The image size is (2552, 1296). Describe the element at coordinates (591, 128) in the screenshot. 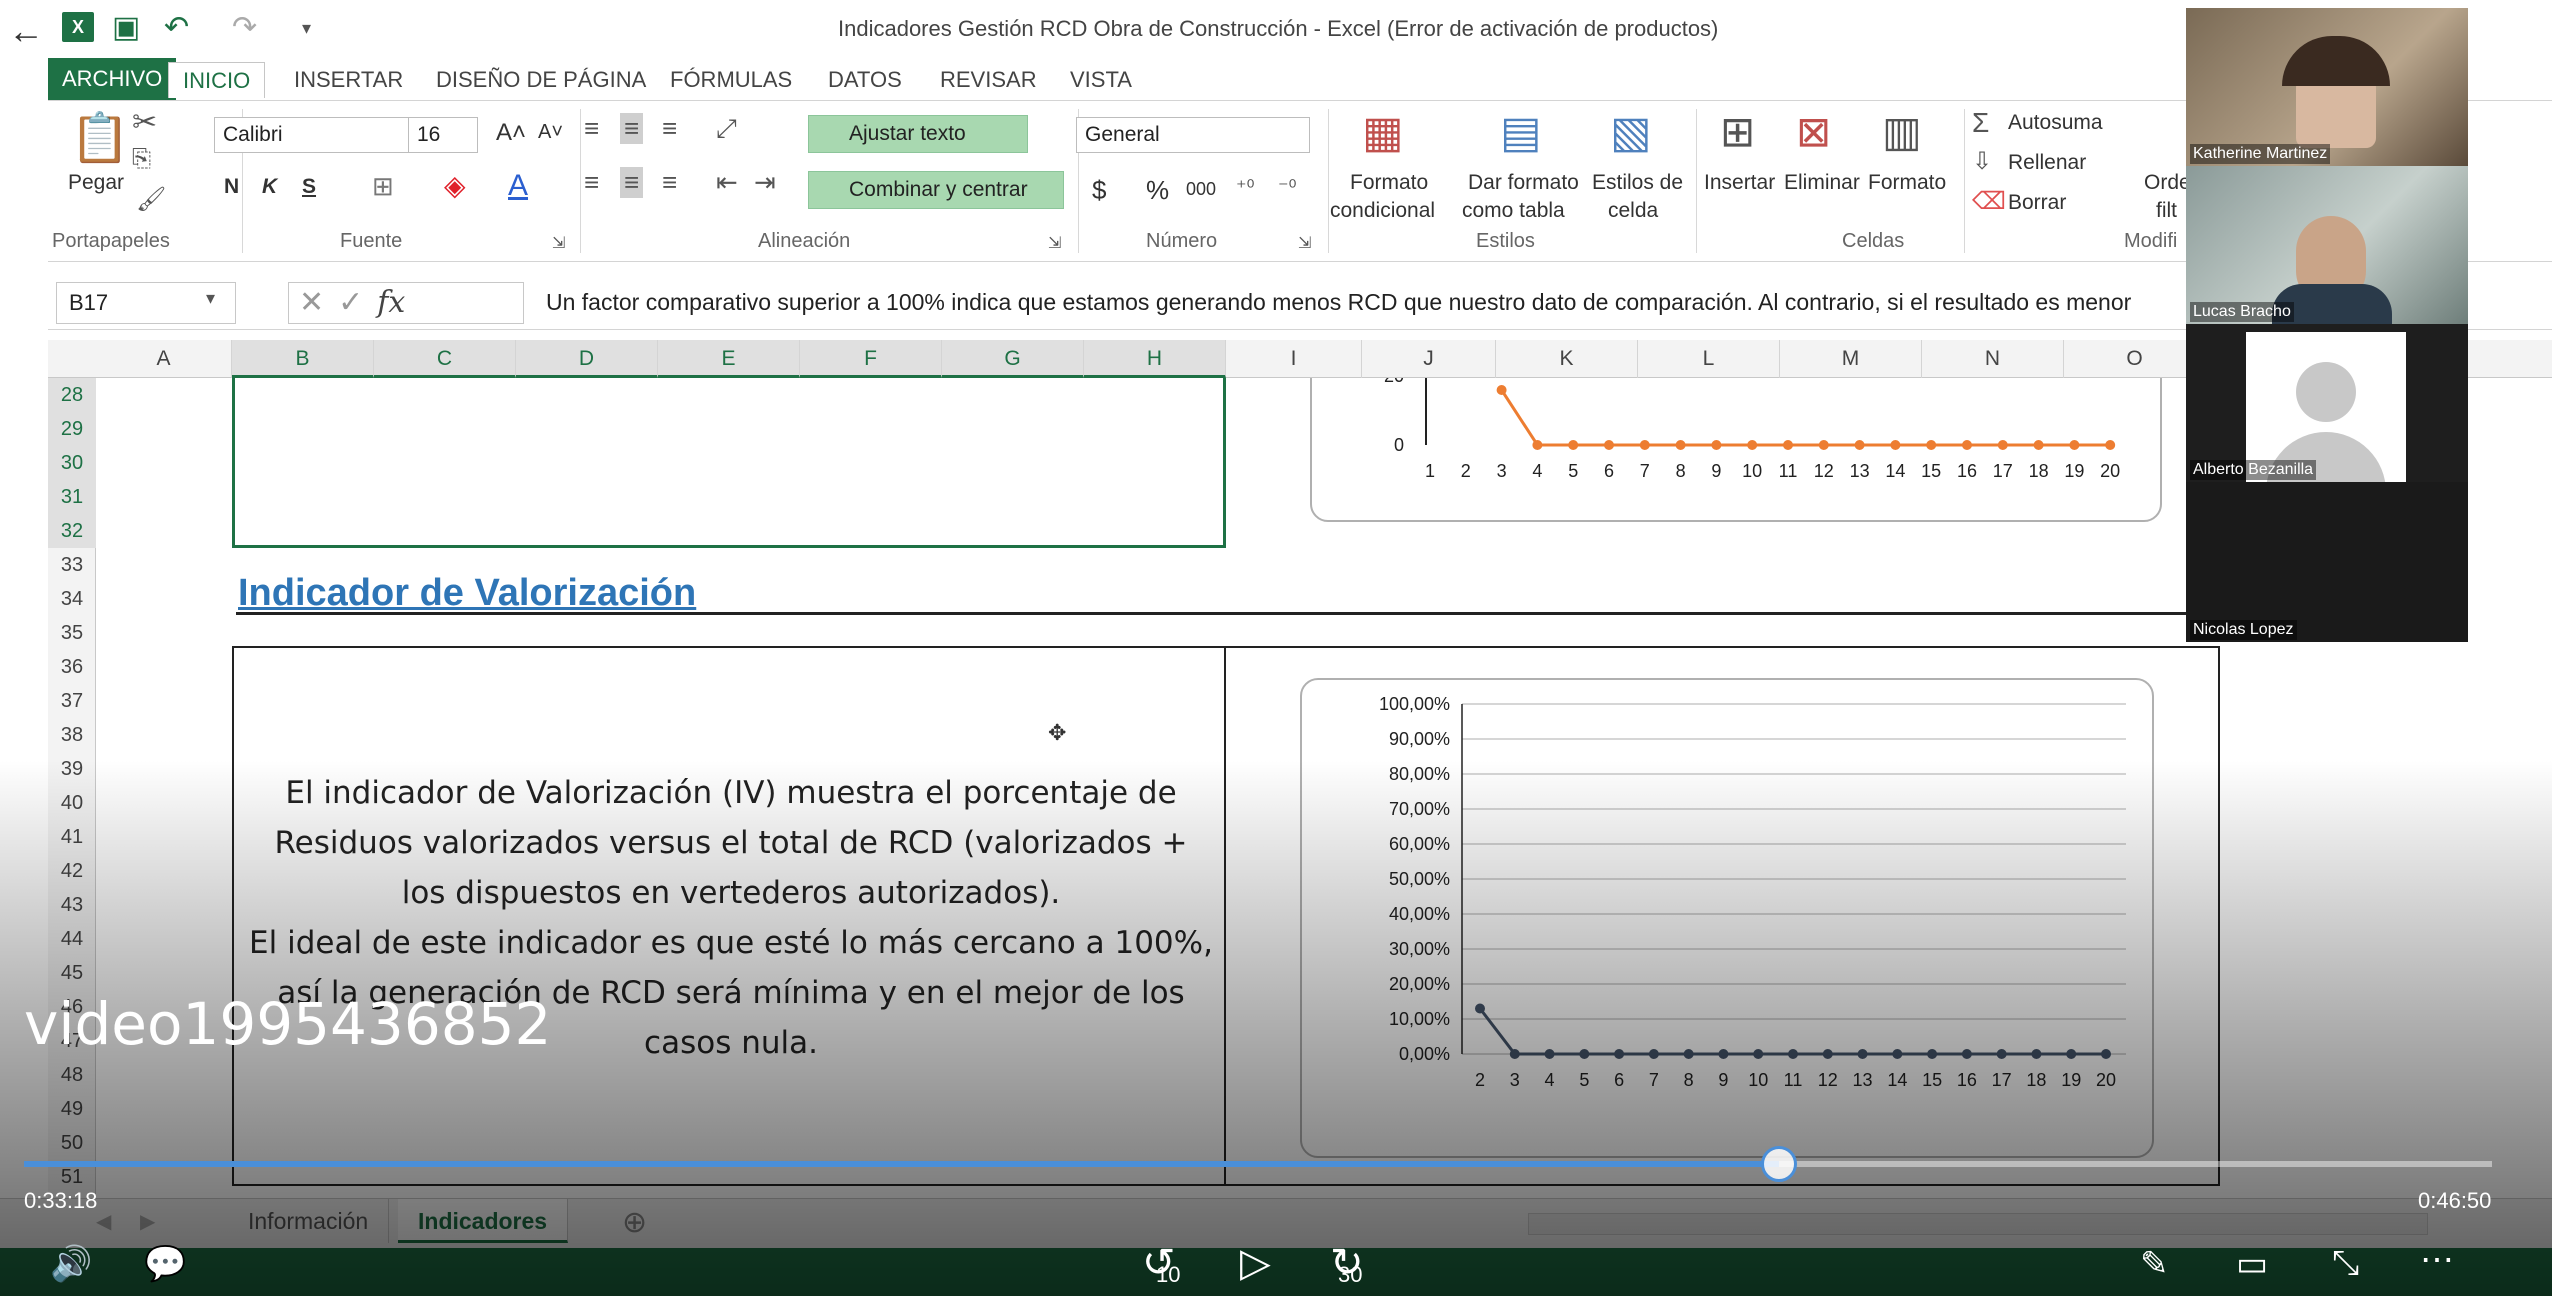

I see `align-top-icon: ≡` at that location.